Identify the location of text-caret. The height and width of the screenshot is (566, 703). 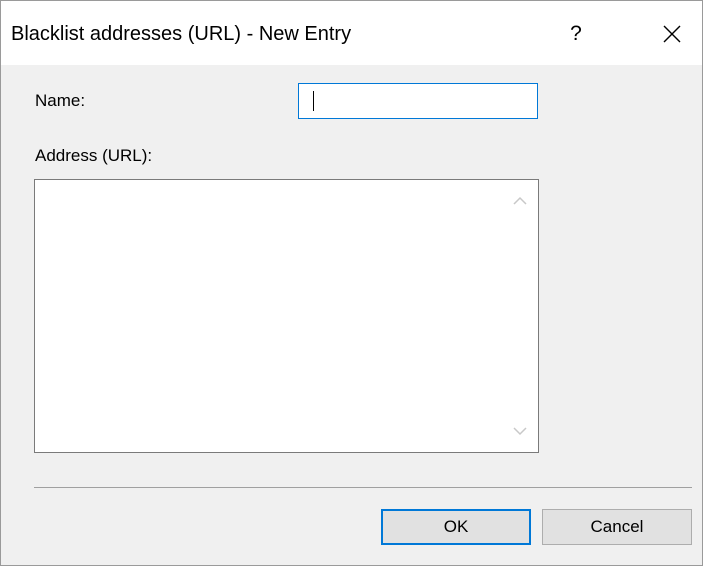
(313, 101).